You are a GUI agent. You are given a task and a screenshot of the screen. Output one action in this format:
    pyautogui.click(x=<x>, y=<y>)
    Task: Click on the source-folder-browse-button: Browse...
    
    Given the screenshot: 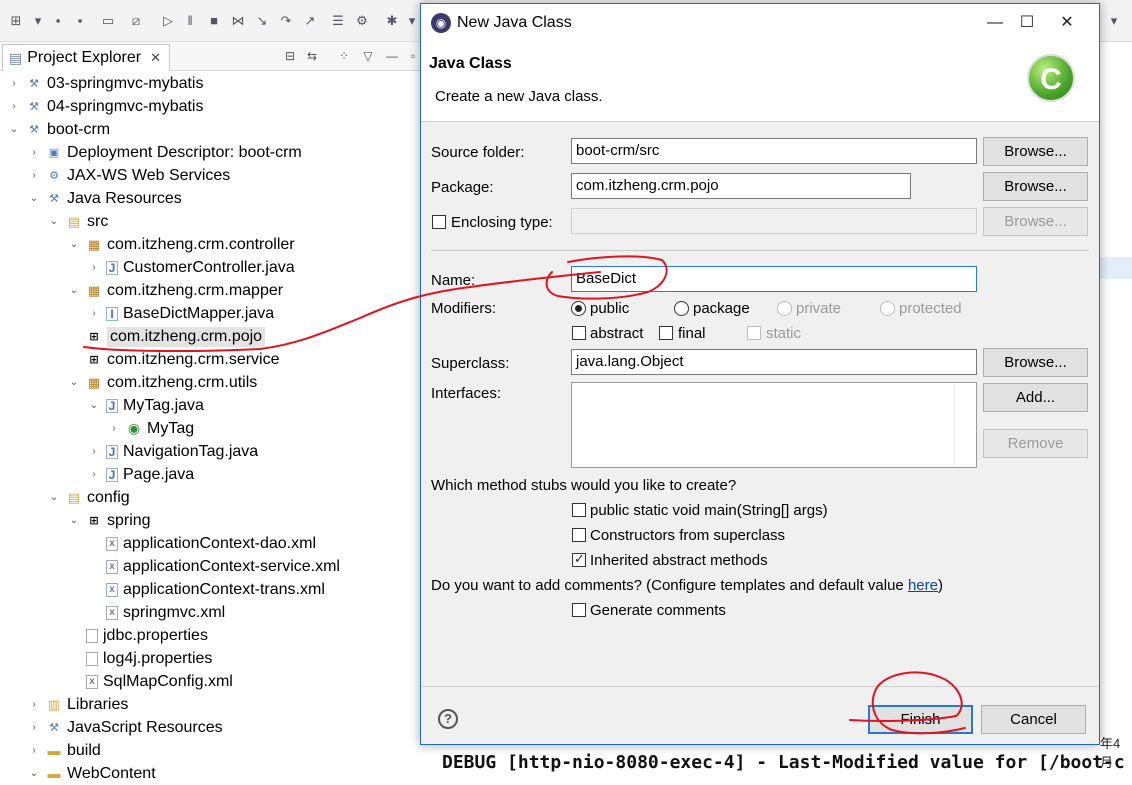 What is the action you would take?
    pyautogui.click(x=1035, y=151)
    